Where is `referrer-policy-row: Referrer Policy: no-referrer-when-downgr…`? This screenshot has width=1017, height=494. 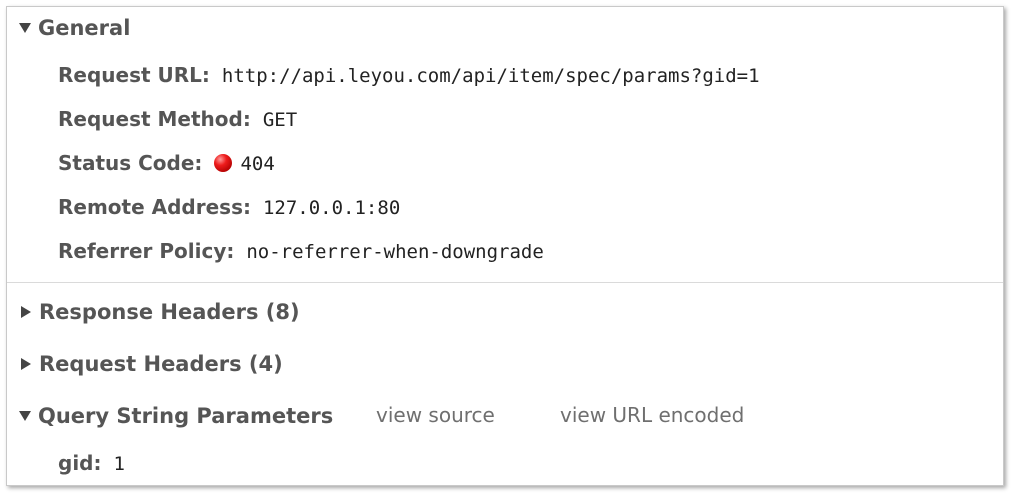
referrer-policy-row: Referrer Policy: no-referrer-when-downgr… is located at coordinates (301, 254).